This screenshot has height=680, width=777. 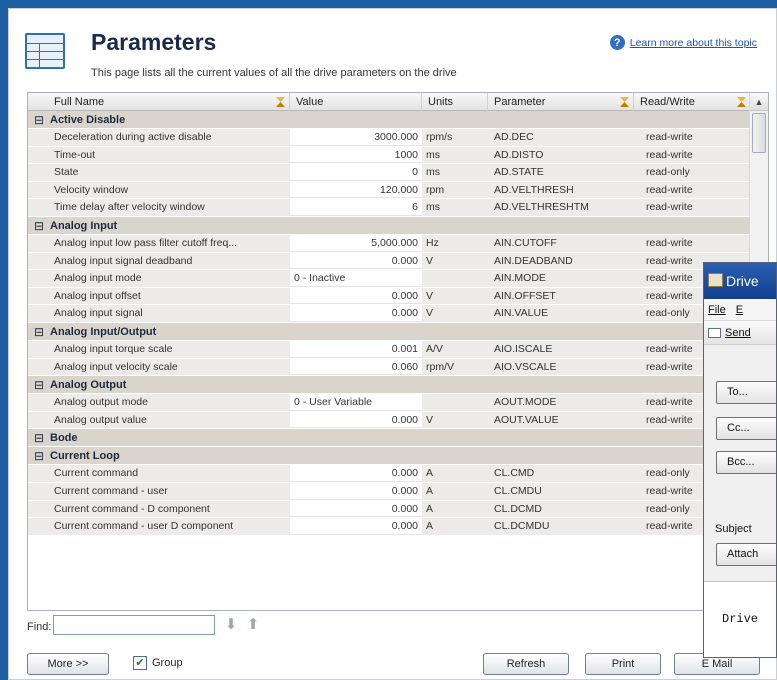 I want to click on cell-units: Hz, so click(x=432, y=242).